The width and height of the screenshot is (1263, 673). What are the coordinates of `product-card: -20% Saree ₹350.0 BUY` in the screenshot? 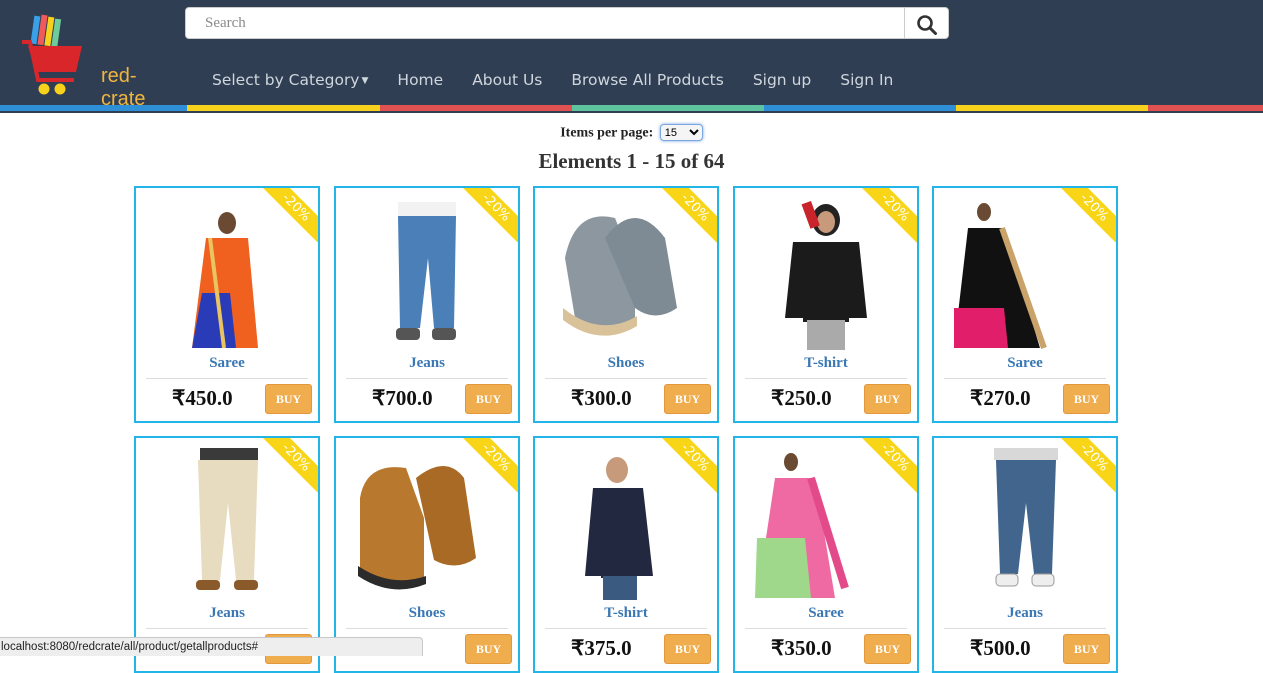 It's located at (826, 554).